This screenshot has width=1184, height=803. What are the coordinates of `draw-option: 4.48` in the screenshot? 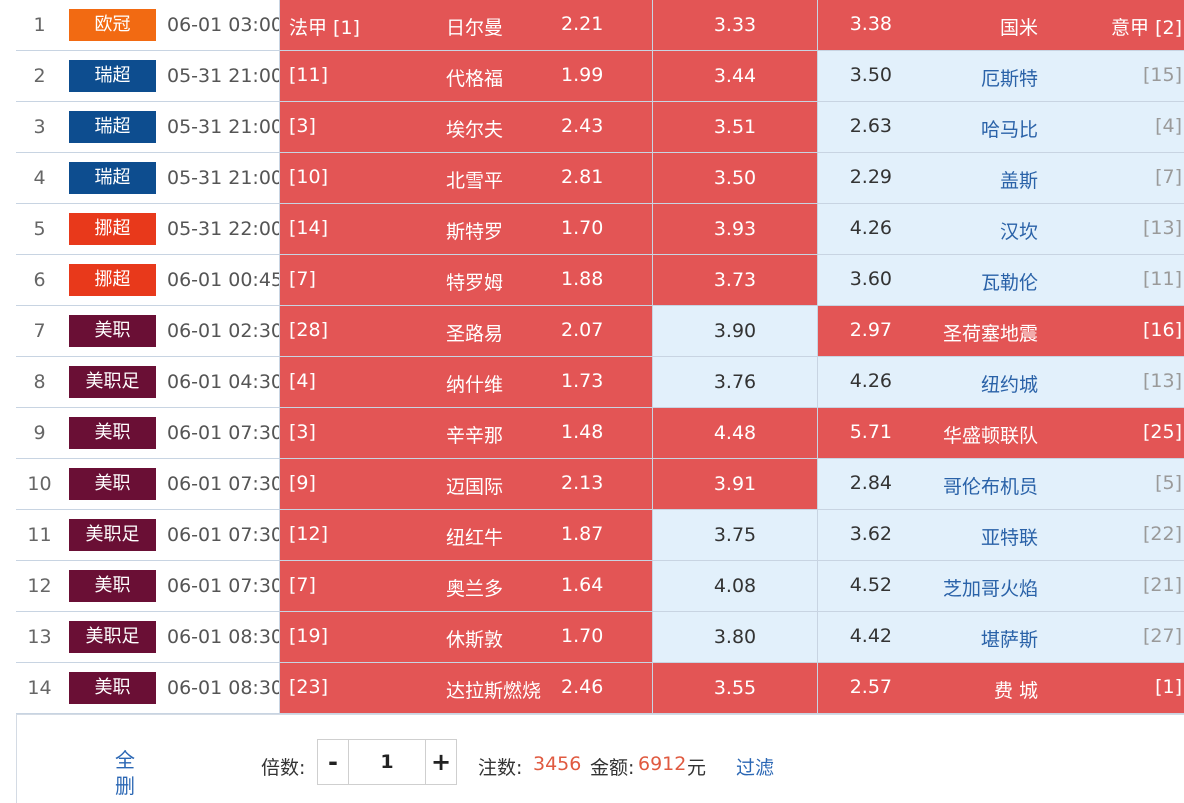 It's located at (735, 433).